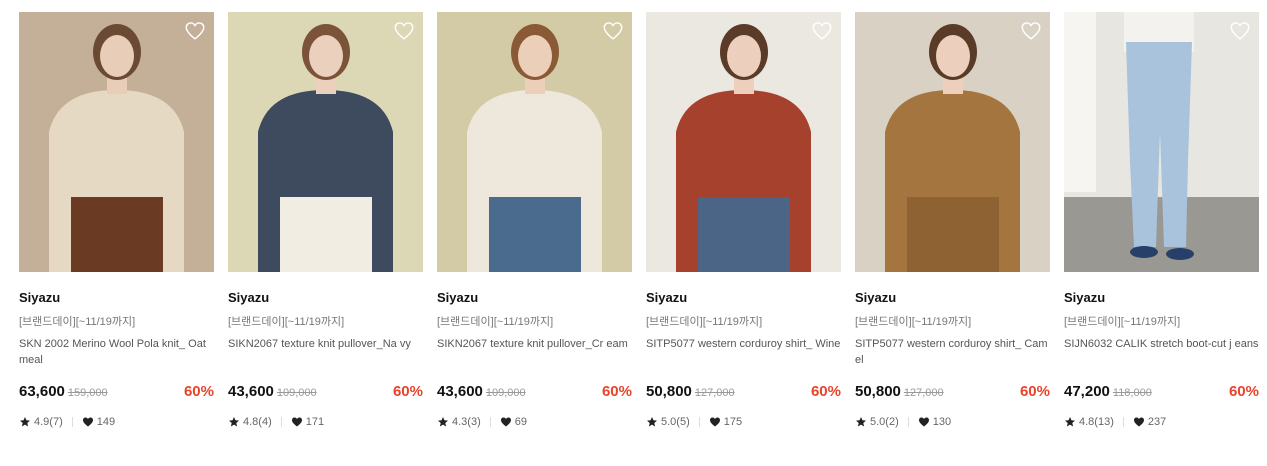 The image size is (1267, 466). Describe the element at coordinates (534, 352) in the screenshot. I see `product-name: SIKN2067 texture knit pullover_Cr eam` at that location.